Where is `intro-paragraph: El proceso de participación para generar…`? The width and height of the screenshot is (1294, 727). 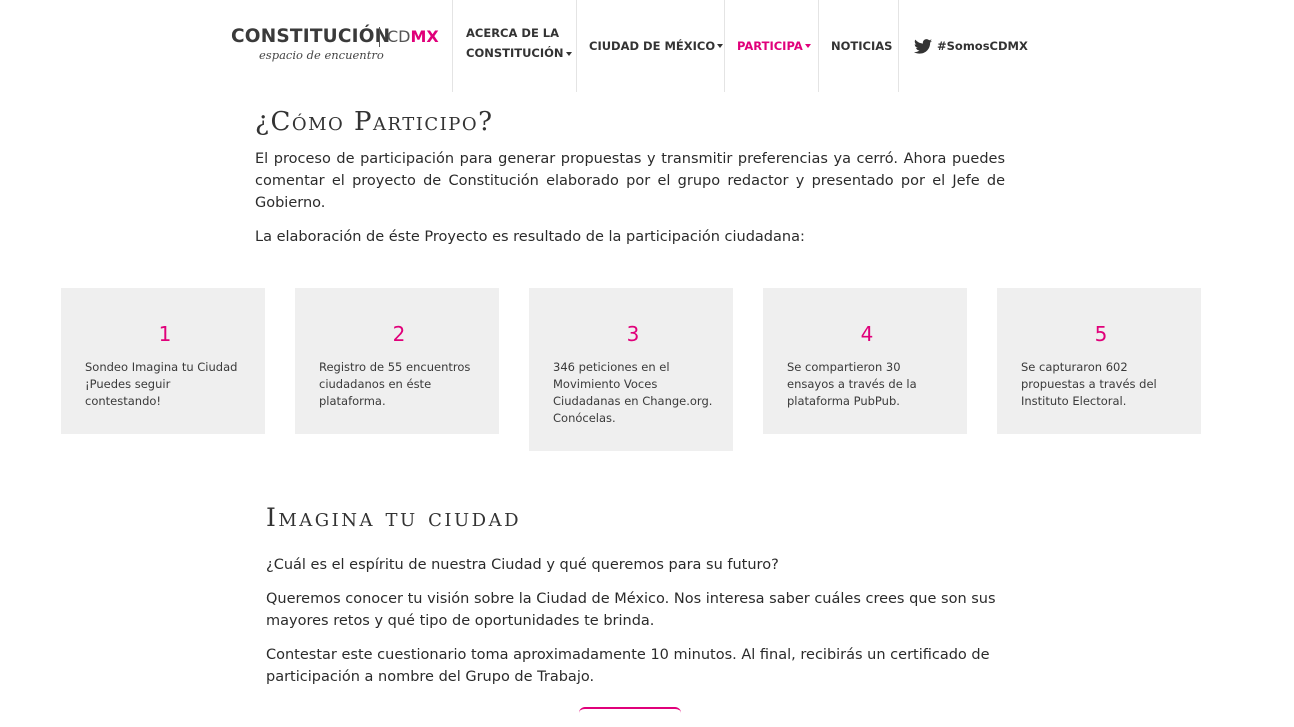
intro-paragraph: El proceso de participación para generar… is located at coordinates (630, 181).